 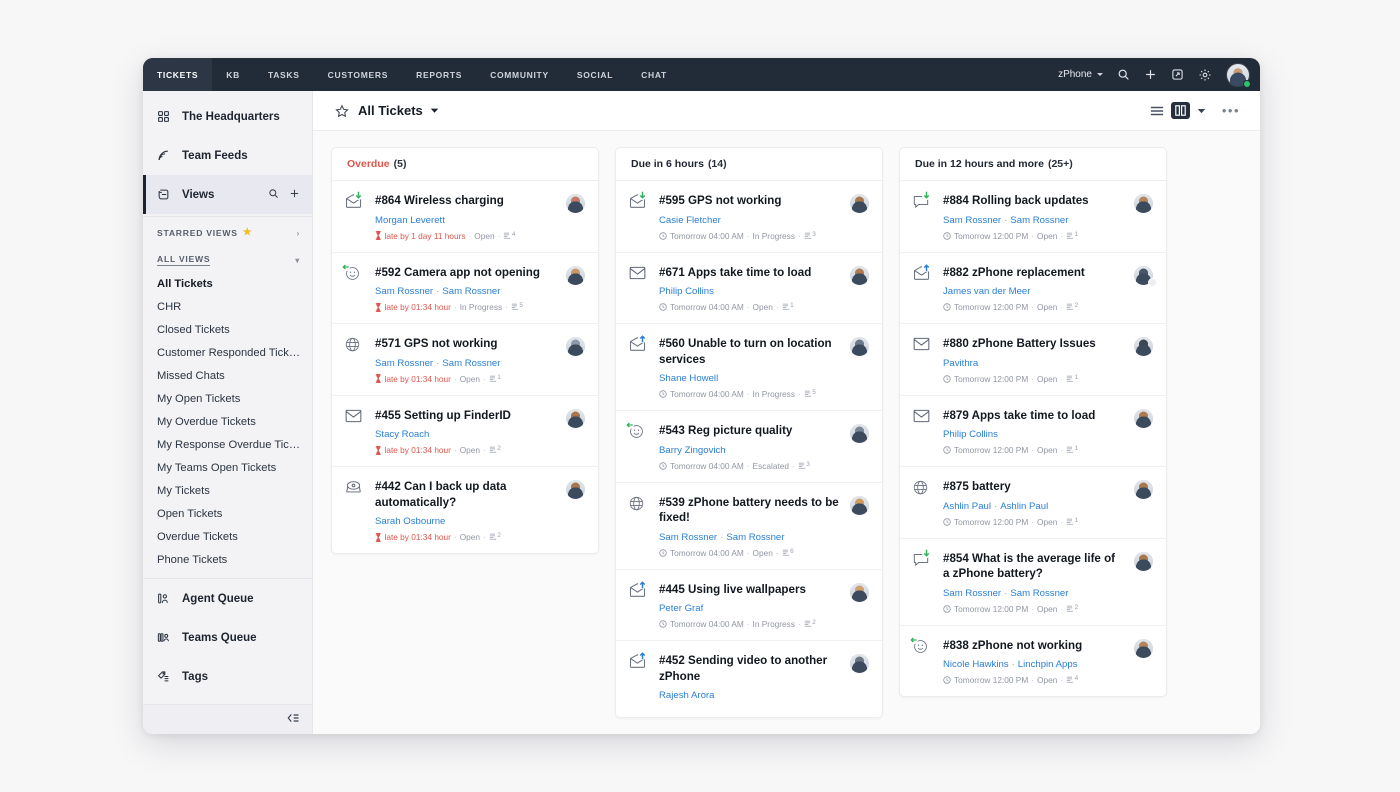 I want to click on ticket-requester-link: Rajesh Arora, so click(x=686, y=695).